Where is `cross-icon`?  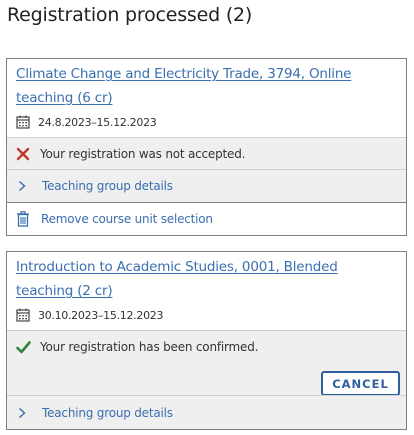
cross-icon is located at coordinates (24, 154).